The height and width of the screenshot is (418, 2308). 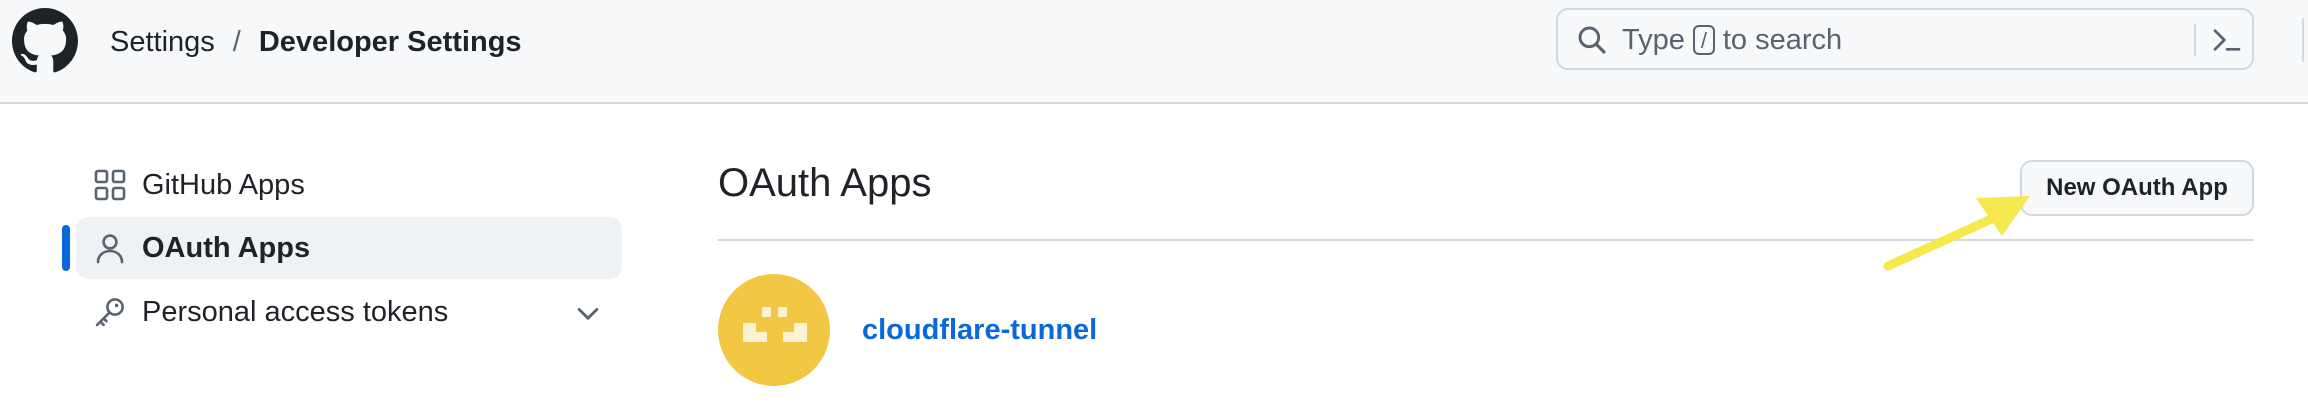 I want to click on annotation-arrow-icon, so click(x=1956, y=233).